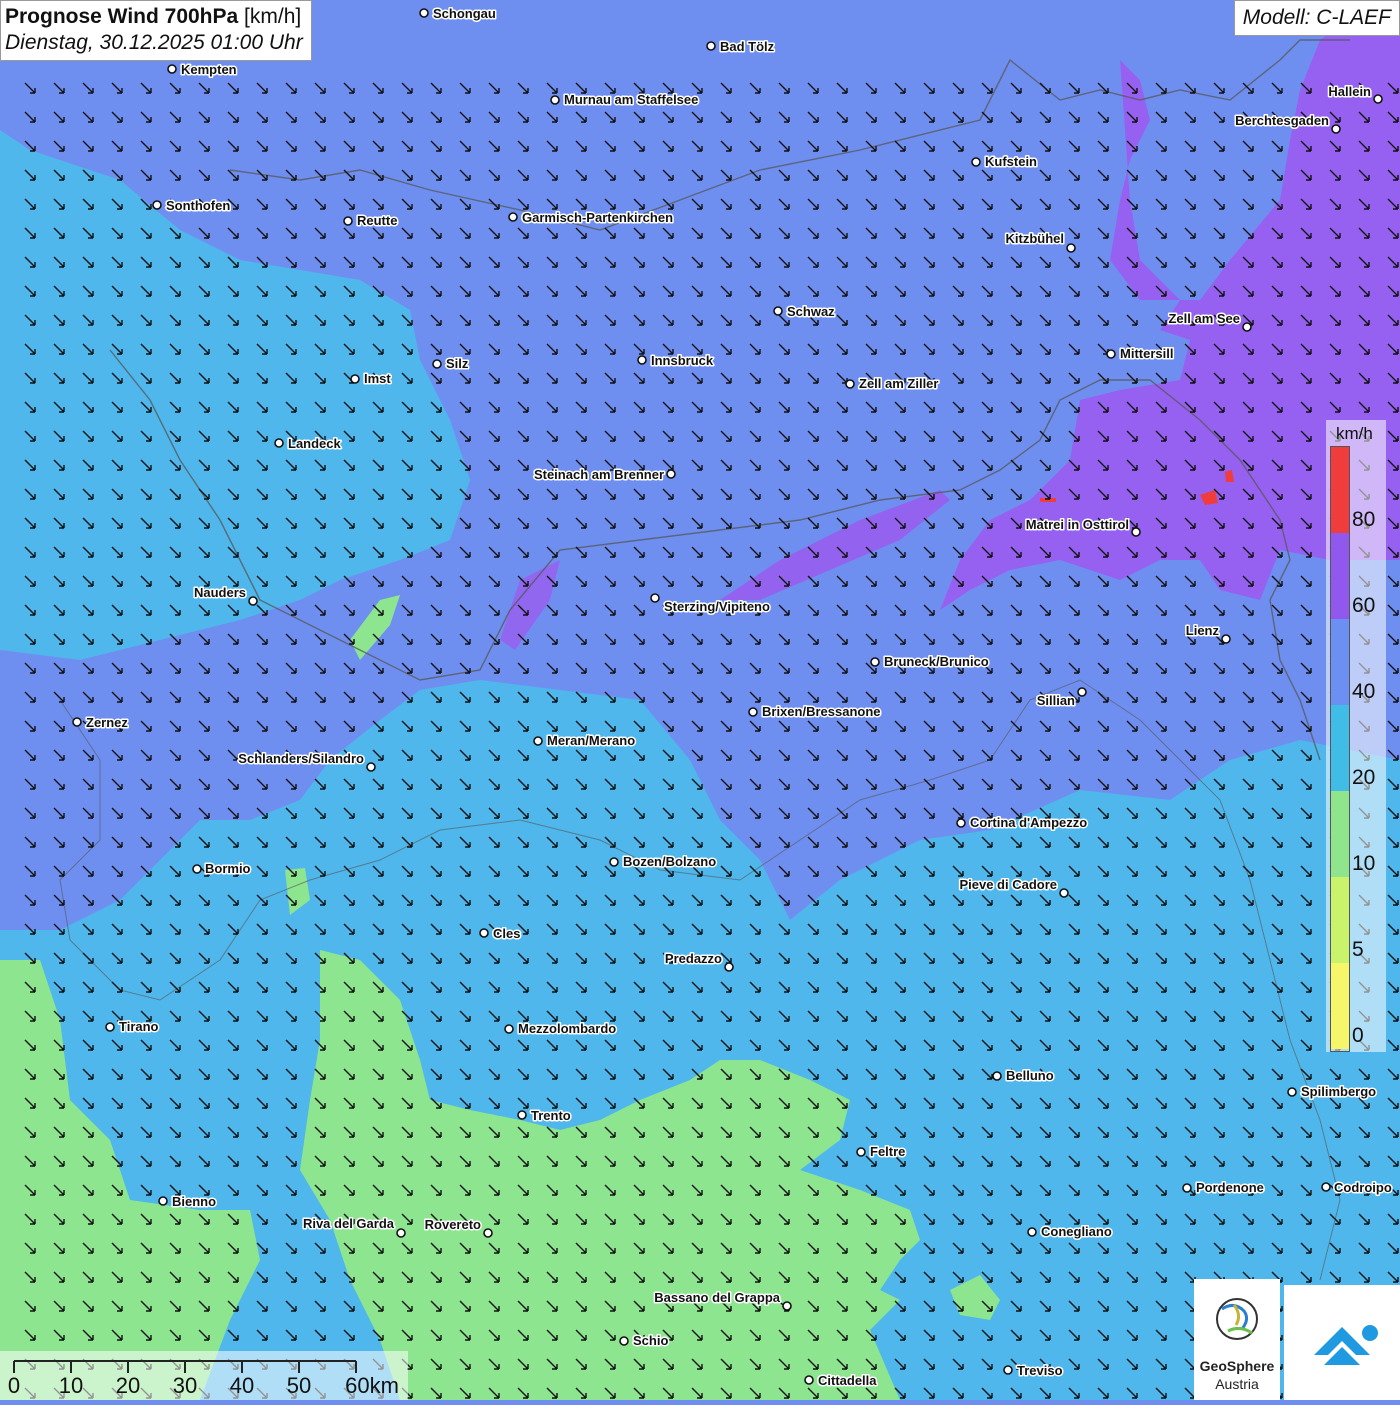 The image size is (1400, 1405). Describe the element at coordinates (1076, 1231) in the screenshot. I see `svg-text: Conegliano` at that location.